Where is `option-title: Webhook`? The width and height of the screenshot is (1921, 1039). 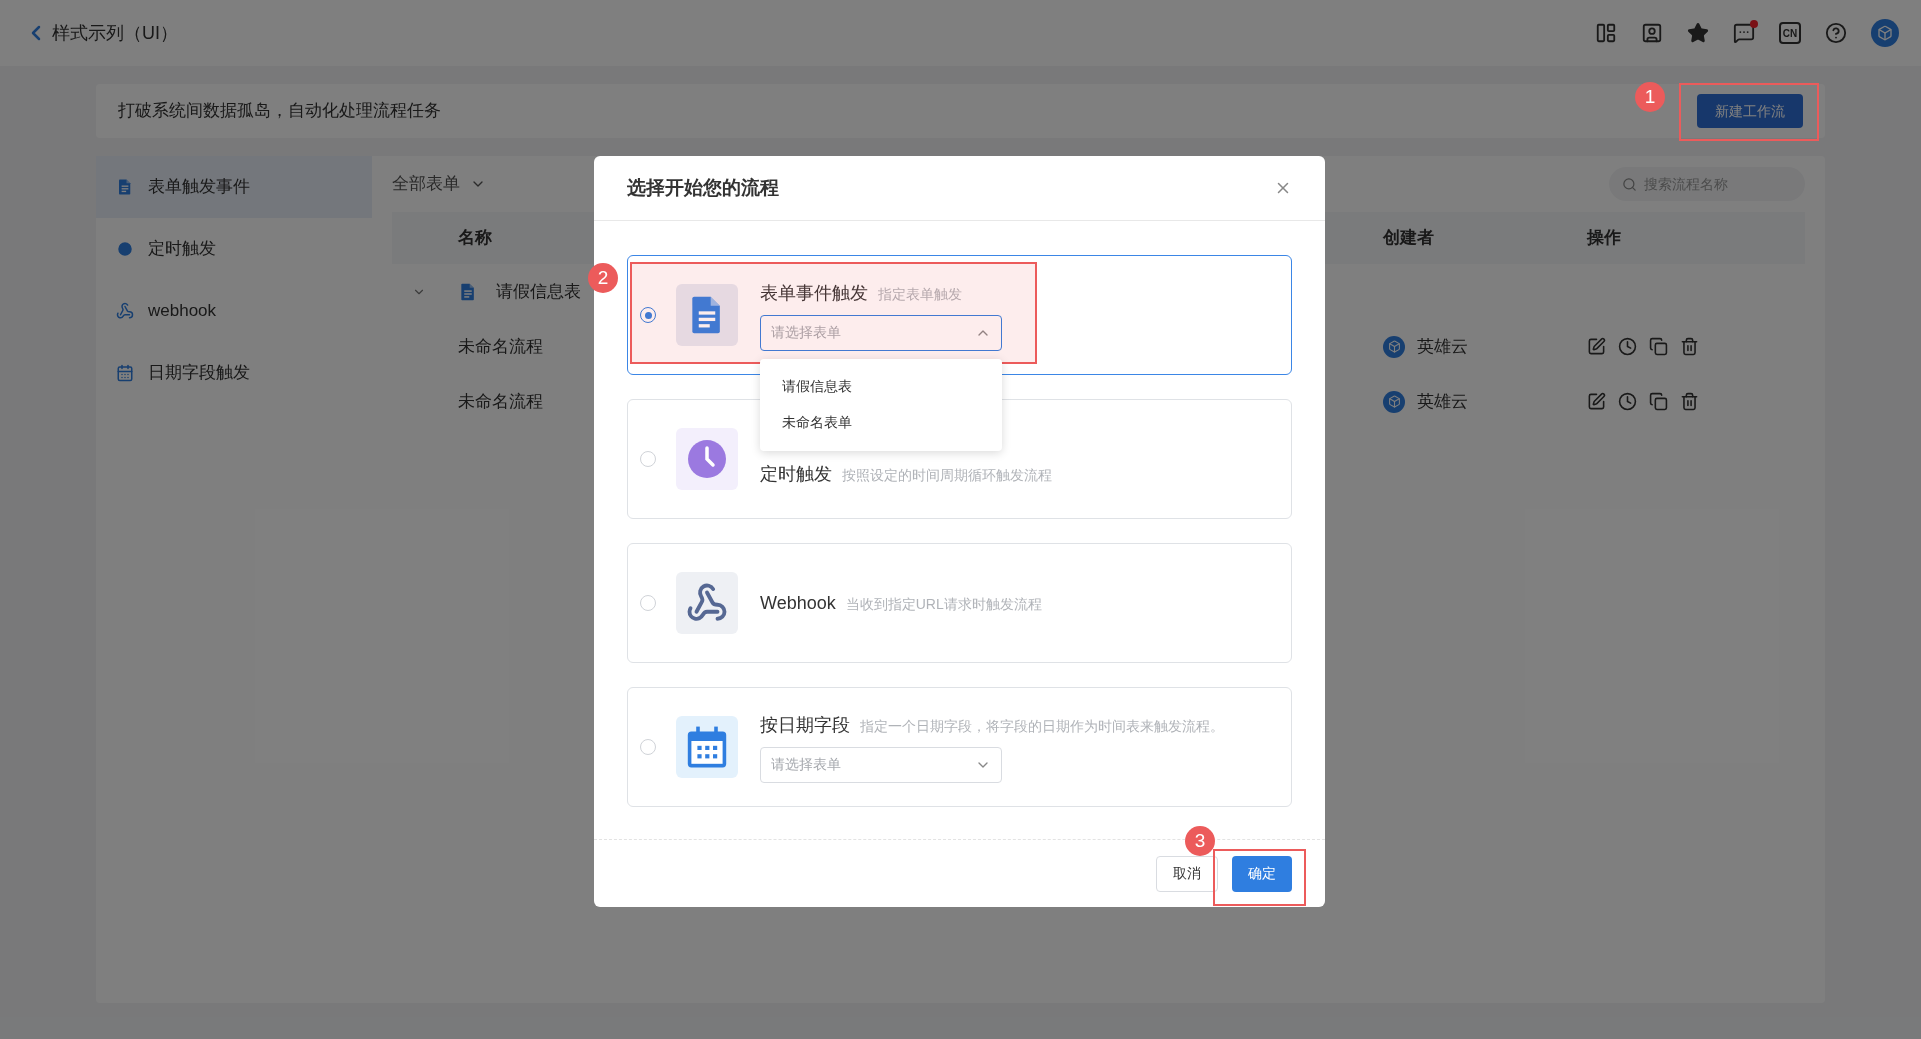 option-title: Webhook is located at coordinates (798, 603).